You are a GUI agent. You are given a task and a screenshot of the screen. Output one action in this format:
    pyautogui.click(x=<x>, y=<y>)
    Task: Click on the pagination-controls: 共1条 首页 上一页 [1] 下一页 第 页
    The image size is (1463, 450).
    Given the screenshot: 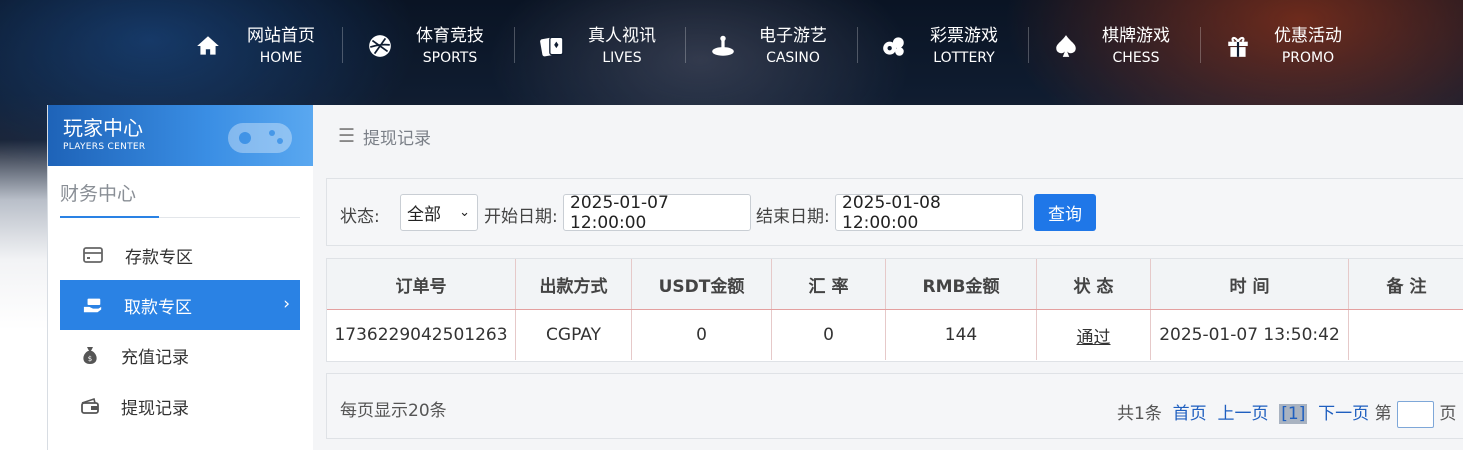 What is the action you would take?
    pyautogui.click(x=1286, y=413)
    